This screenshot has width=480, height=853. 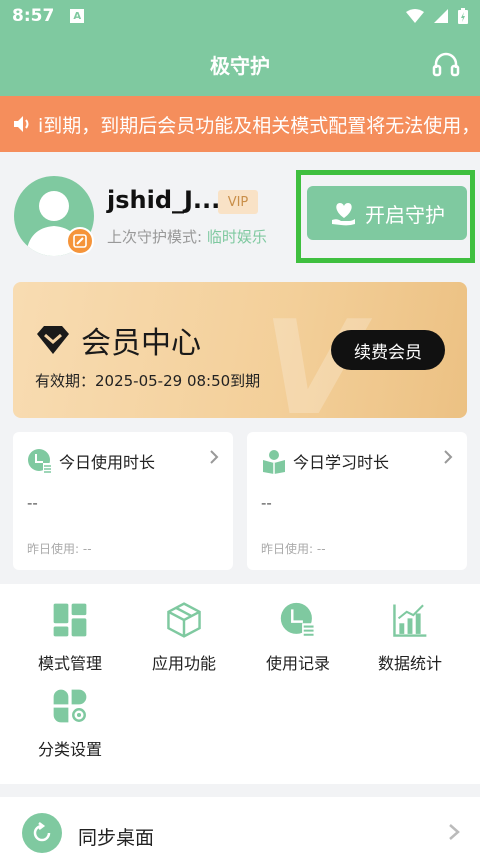 What do you see at coordinates (446, 64) in the screenshot?
I see `headset-icon` at bounding box center [446, 64].